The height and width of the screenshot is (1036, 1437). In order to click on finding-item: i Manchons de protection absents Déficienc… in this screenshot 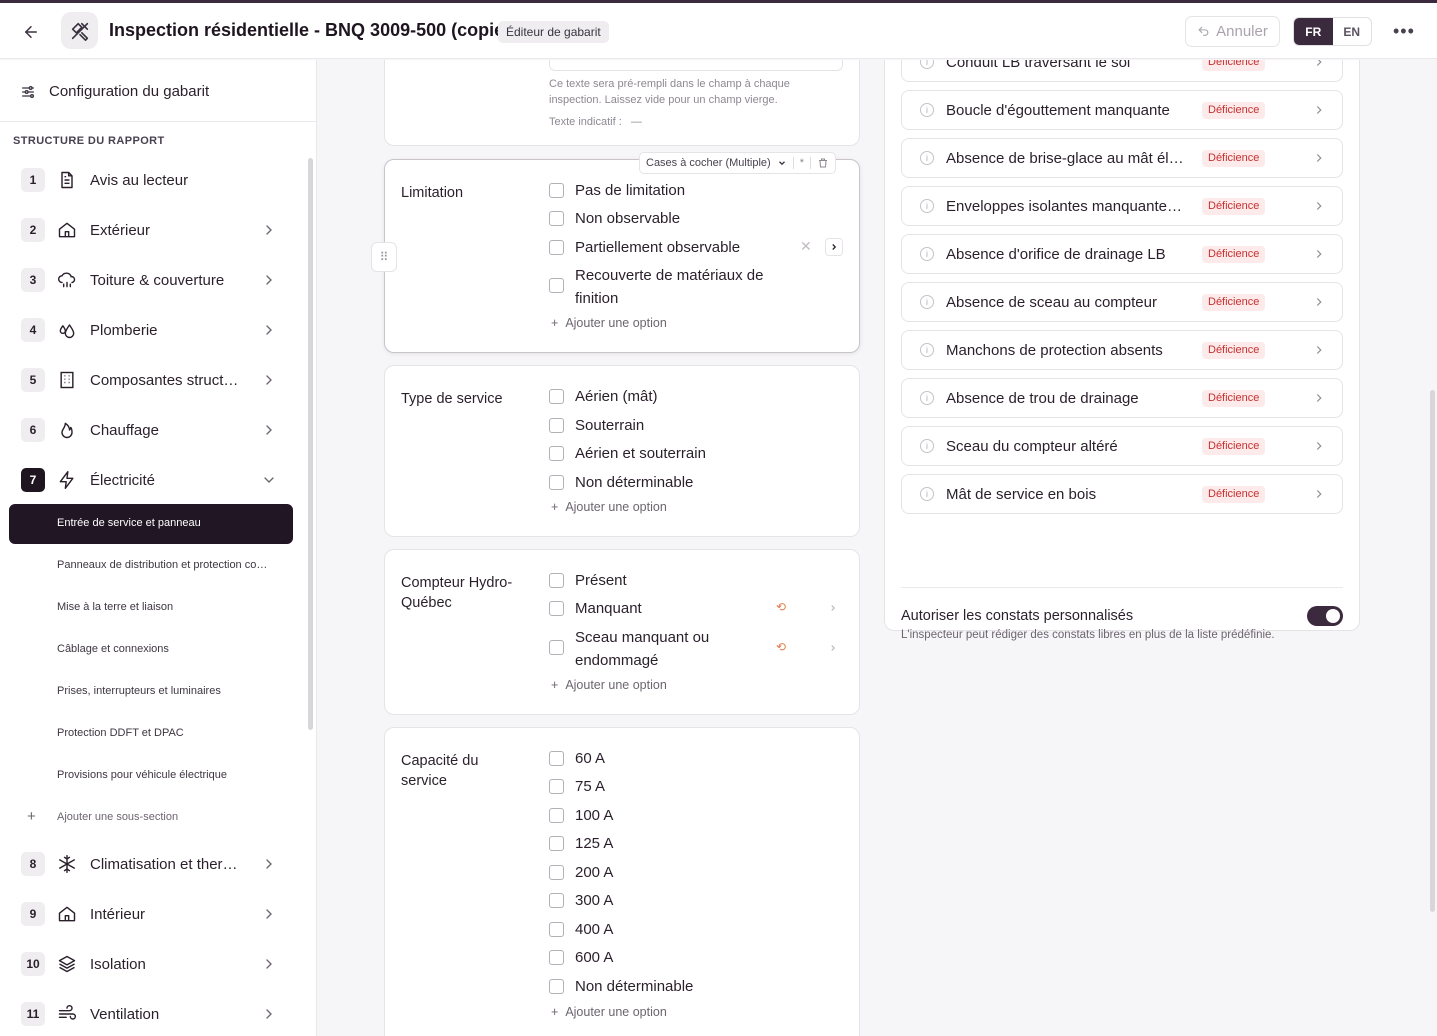, I will do `click(1122, 350)`.